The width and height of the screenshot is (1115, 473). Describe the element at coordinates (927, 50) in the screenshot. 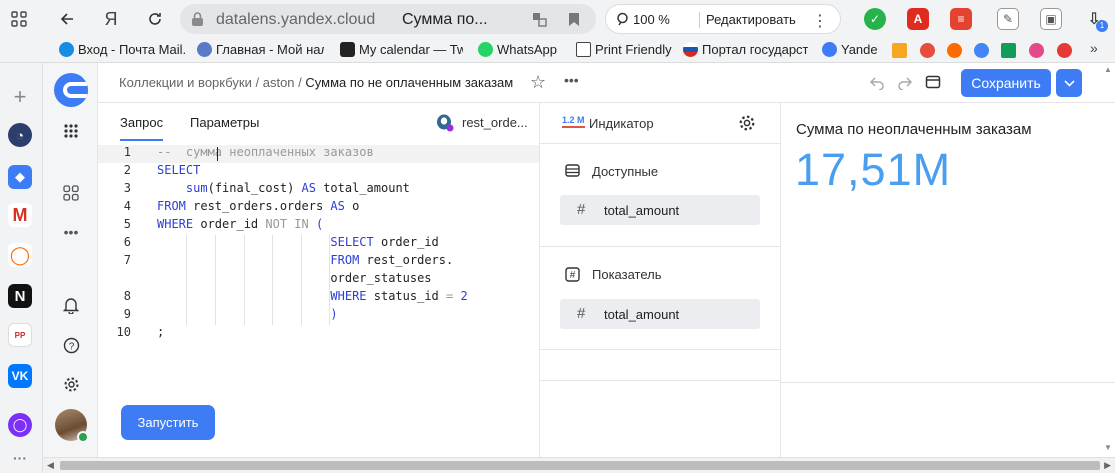

I see `red-app-icon` at that location.